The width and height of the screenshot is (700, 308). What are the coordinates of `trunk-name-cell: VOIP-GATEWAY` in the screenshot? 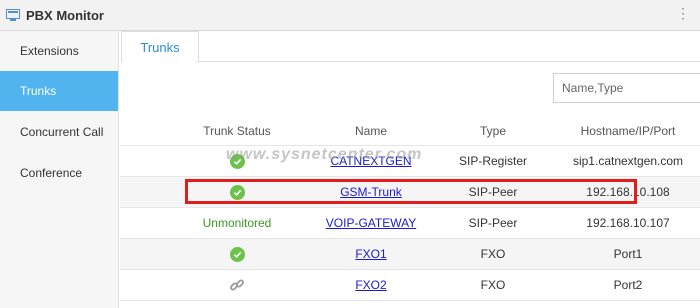 It's located at (371, 223).